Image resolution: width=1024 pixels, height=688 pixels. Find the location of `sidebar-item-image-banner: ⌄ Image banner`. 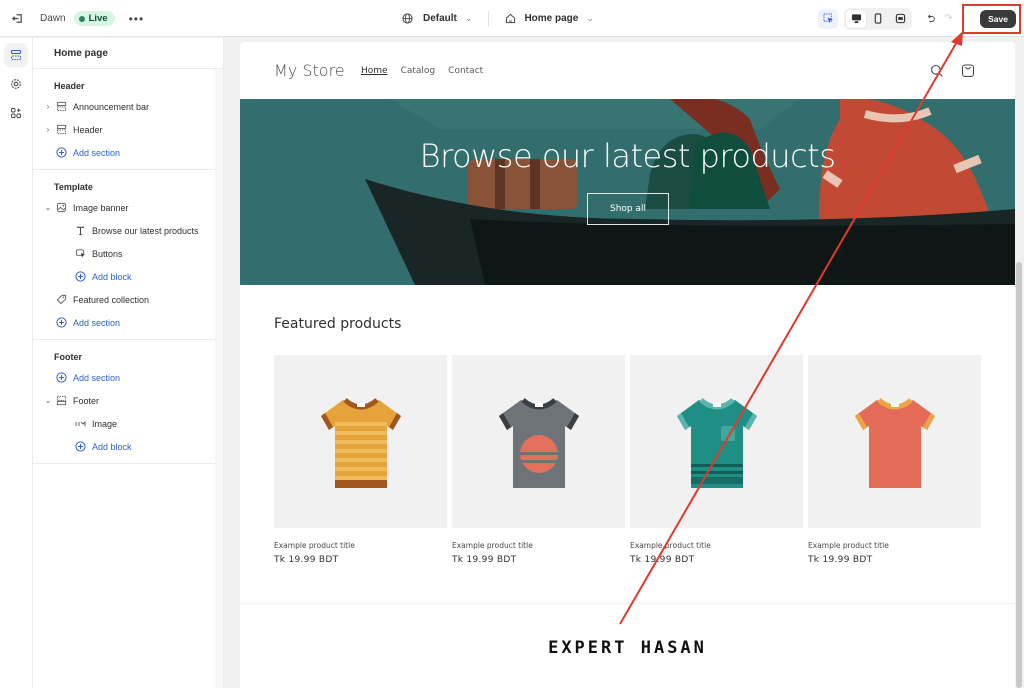

sidebar-item-image-banner: ⌄ Image banner is located at coordinates (128, 207).